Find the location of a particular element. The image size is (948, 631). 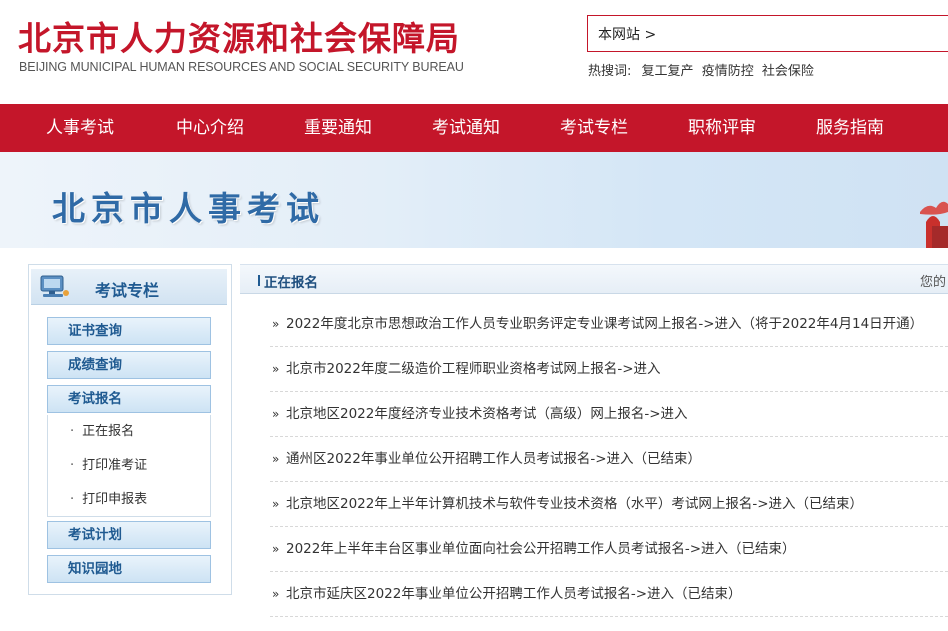

hot-search-link: 疫情防控 is located at coordinates (728, 71).